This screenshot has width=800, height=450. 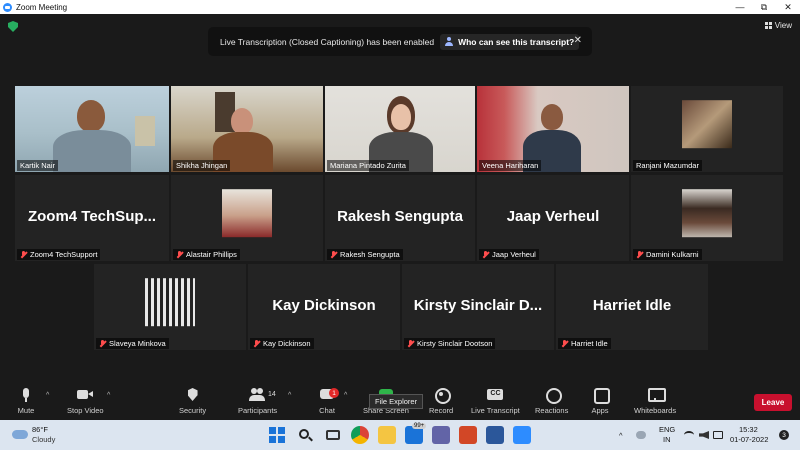 What do you see at coordinates (584, 343) in the screenshot?
I see `participant-name-label: Harriet Idle` at bounding box center [584, 343].